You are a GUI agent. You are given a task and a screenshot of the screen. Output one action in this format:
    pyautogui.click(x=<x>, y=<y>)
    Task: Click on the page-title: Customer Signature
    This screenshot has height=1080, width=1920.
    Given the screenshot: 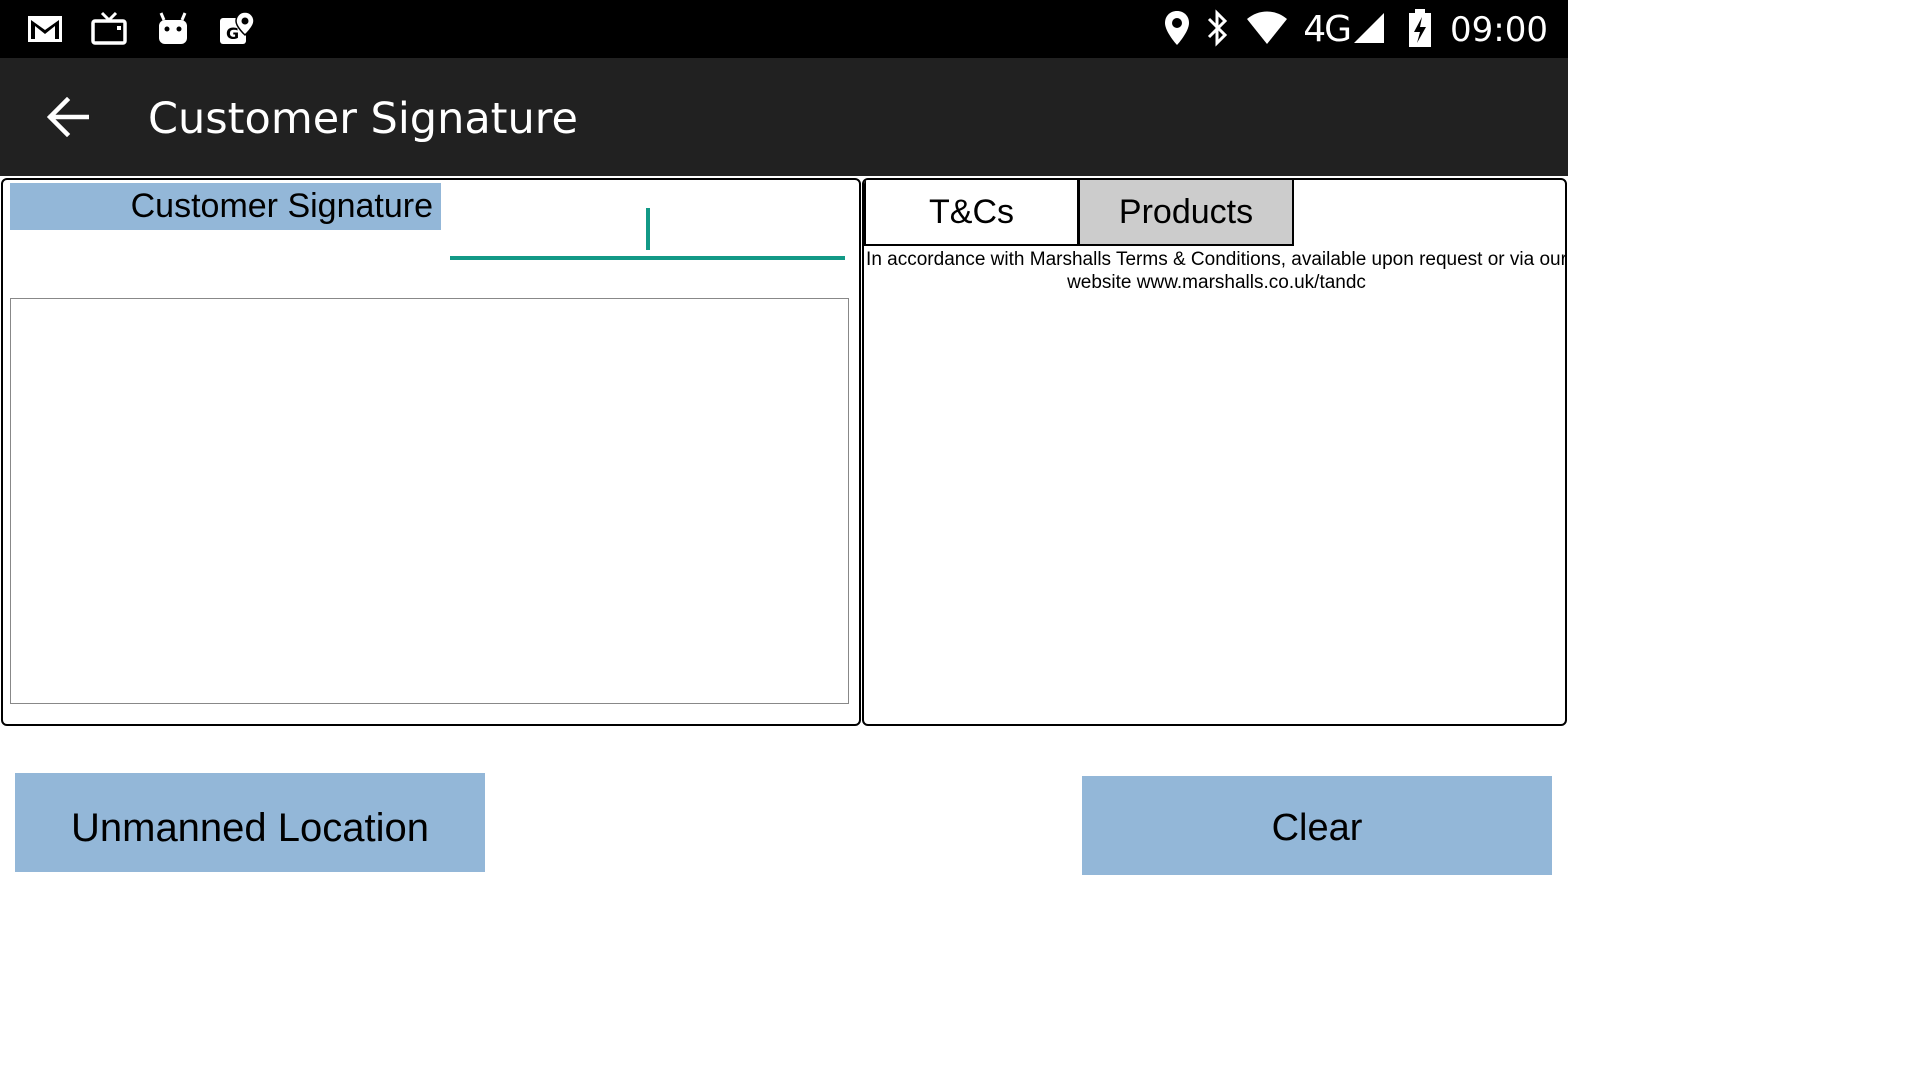 What is the action you would take?
    pyautogui.click(x=363, y=119)
    